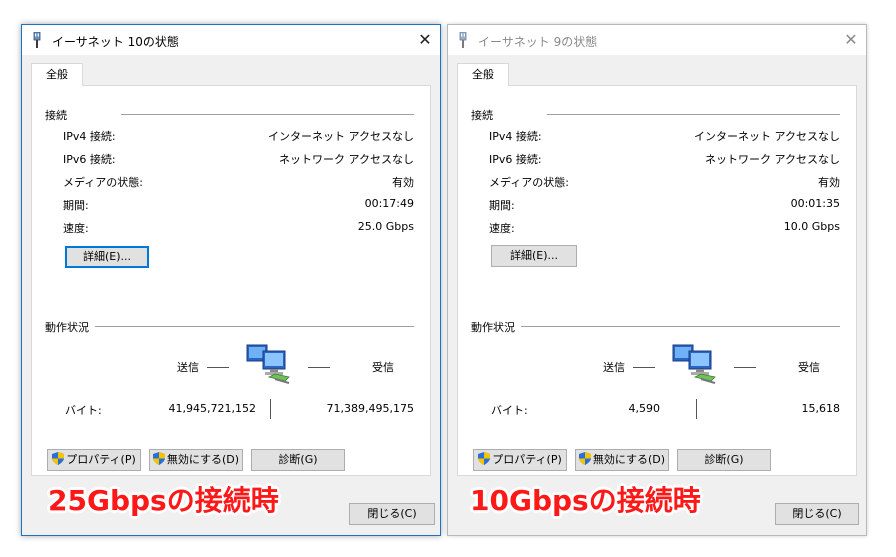  What do you see at coordinates (821, 408) in the screenshot?
I see `bytes-received-value: 15,618` at bounding box center [821, 408].